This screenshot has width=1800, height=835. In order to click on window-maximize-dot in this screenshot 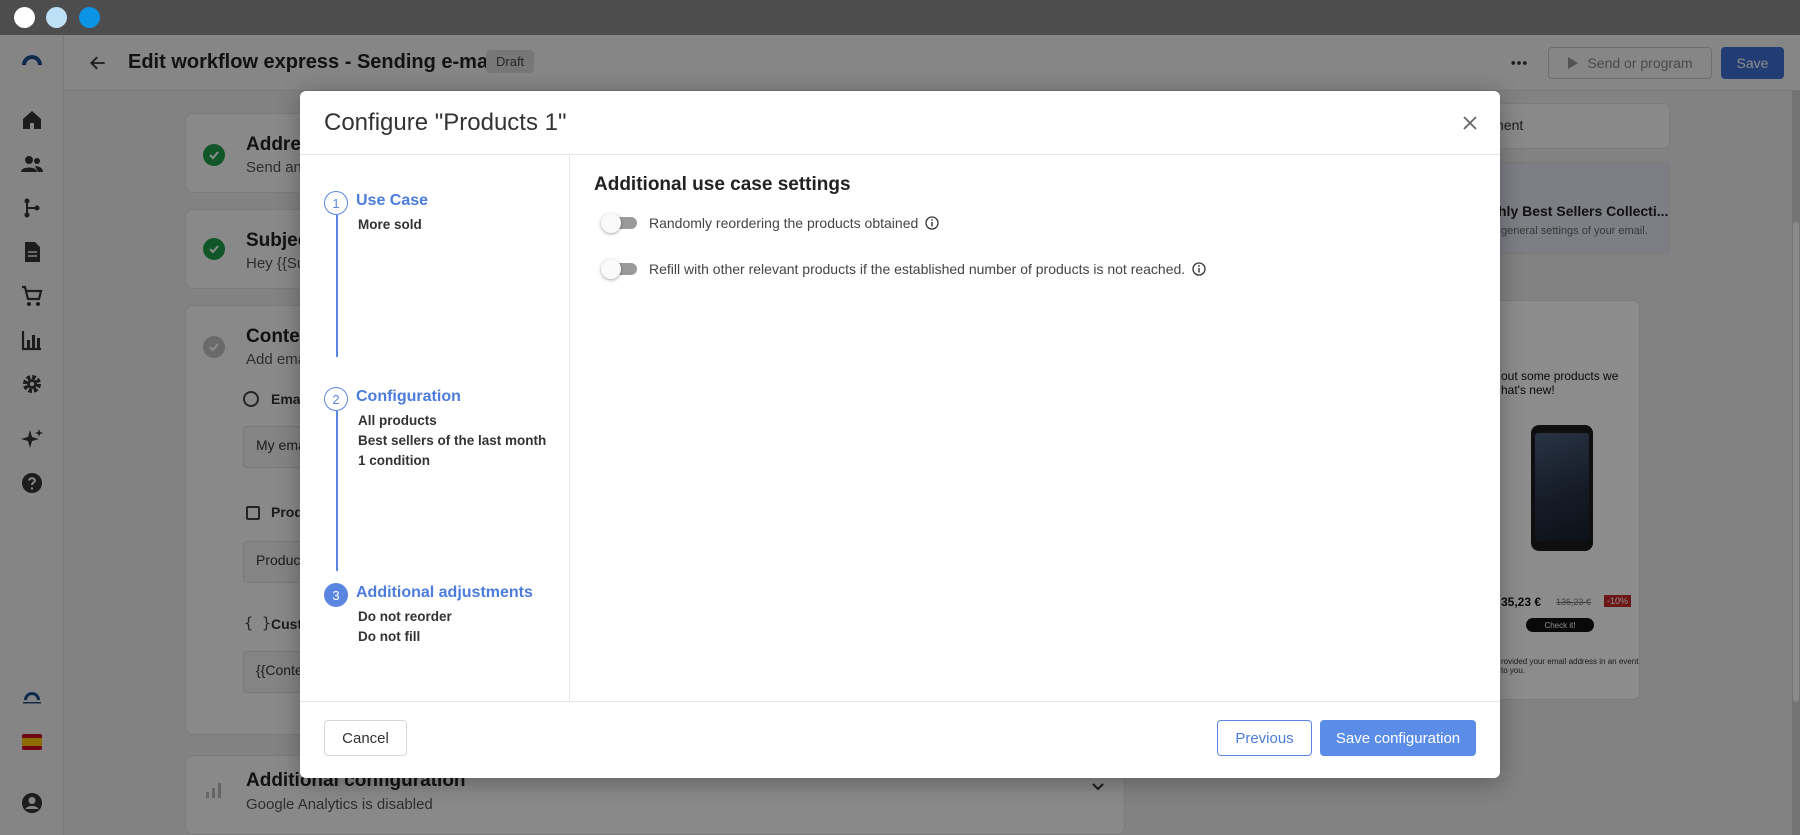, I will do `click(89, 17)`.